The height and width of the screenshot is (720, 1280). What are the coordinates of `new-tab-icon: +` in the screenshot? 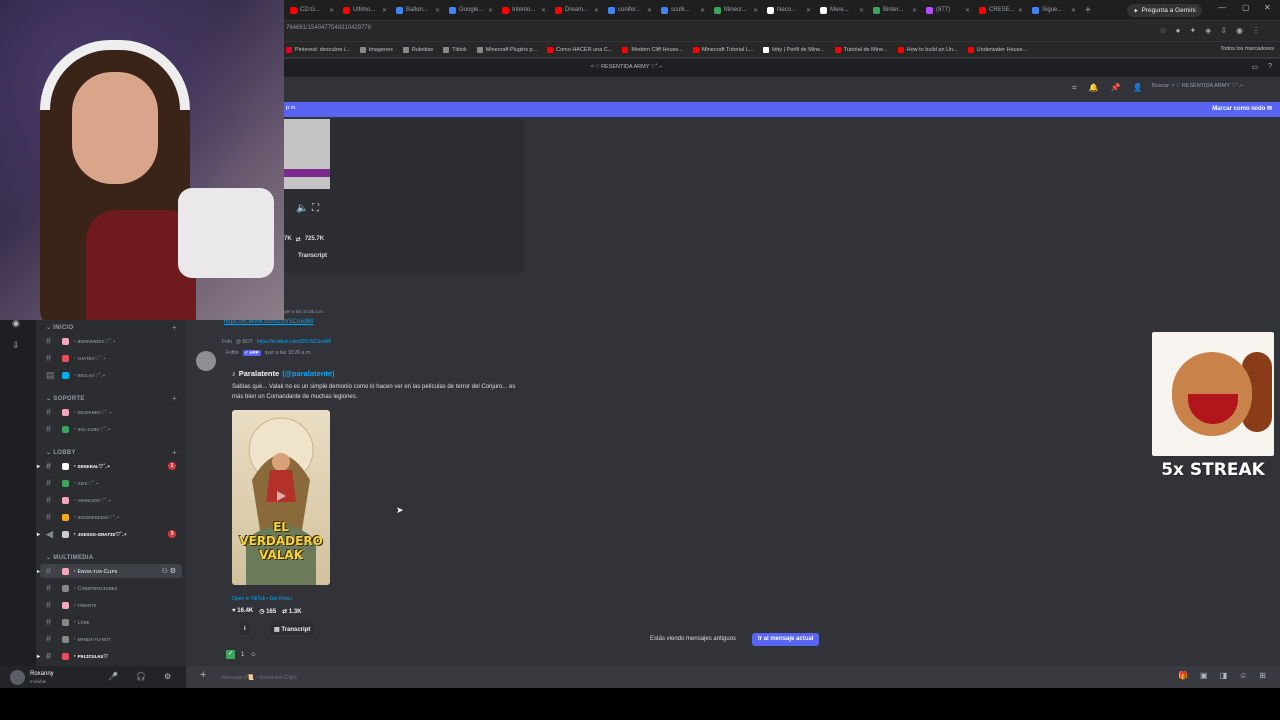 It's located at (1088, 10).